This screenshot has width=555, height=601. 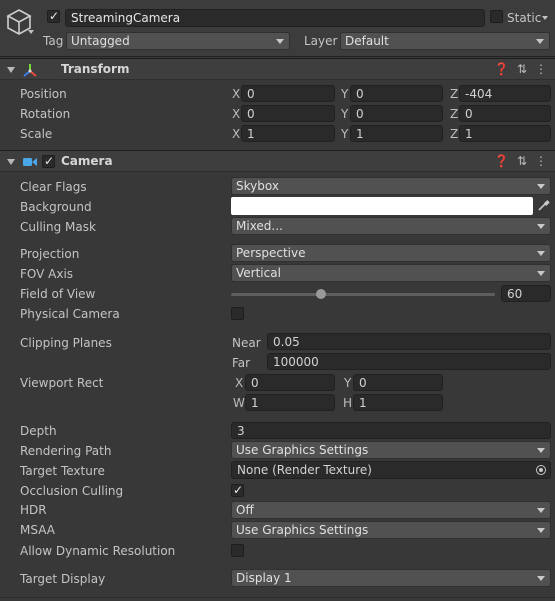 I want to click on rendering-path-label: Rendering Path, so click(x=66, y=451).